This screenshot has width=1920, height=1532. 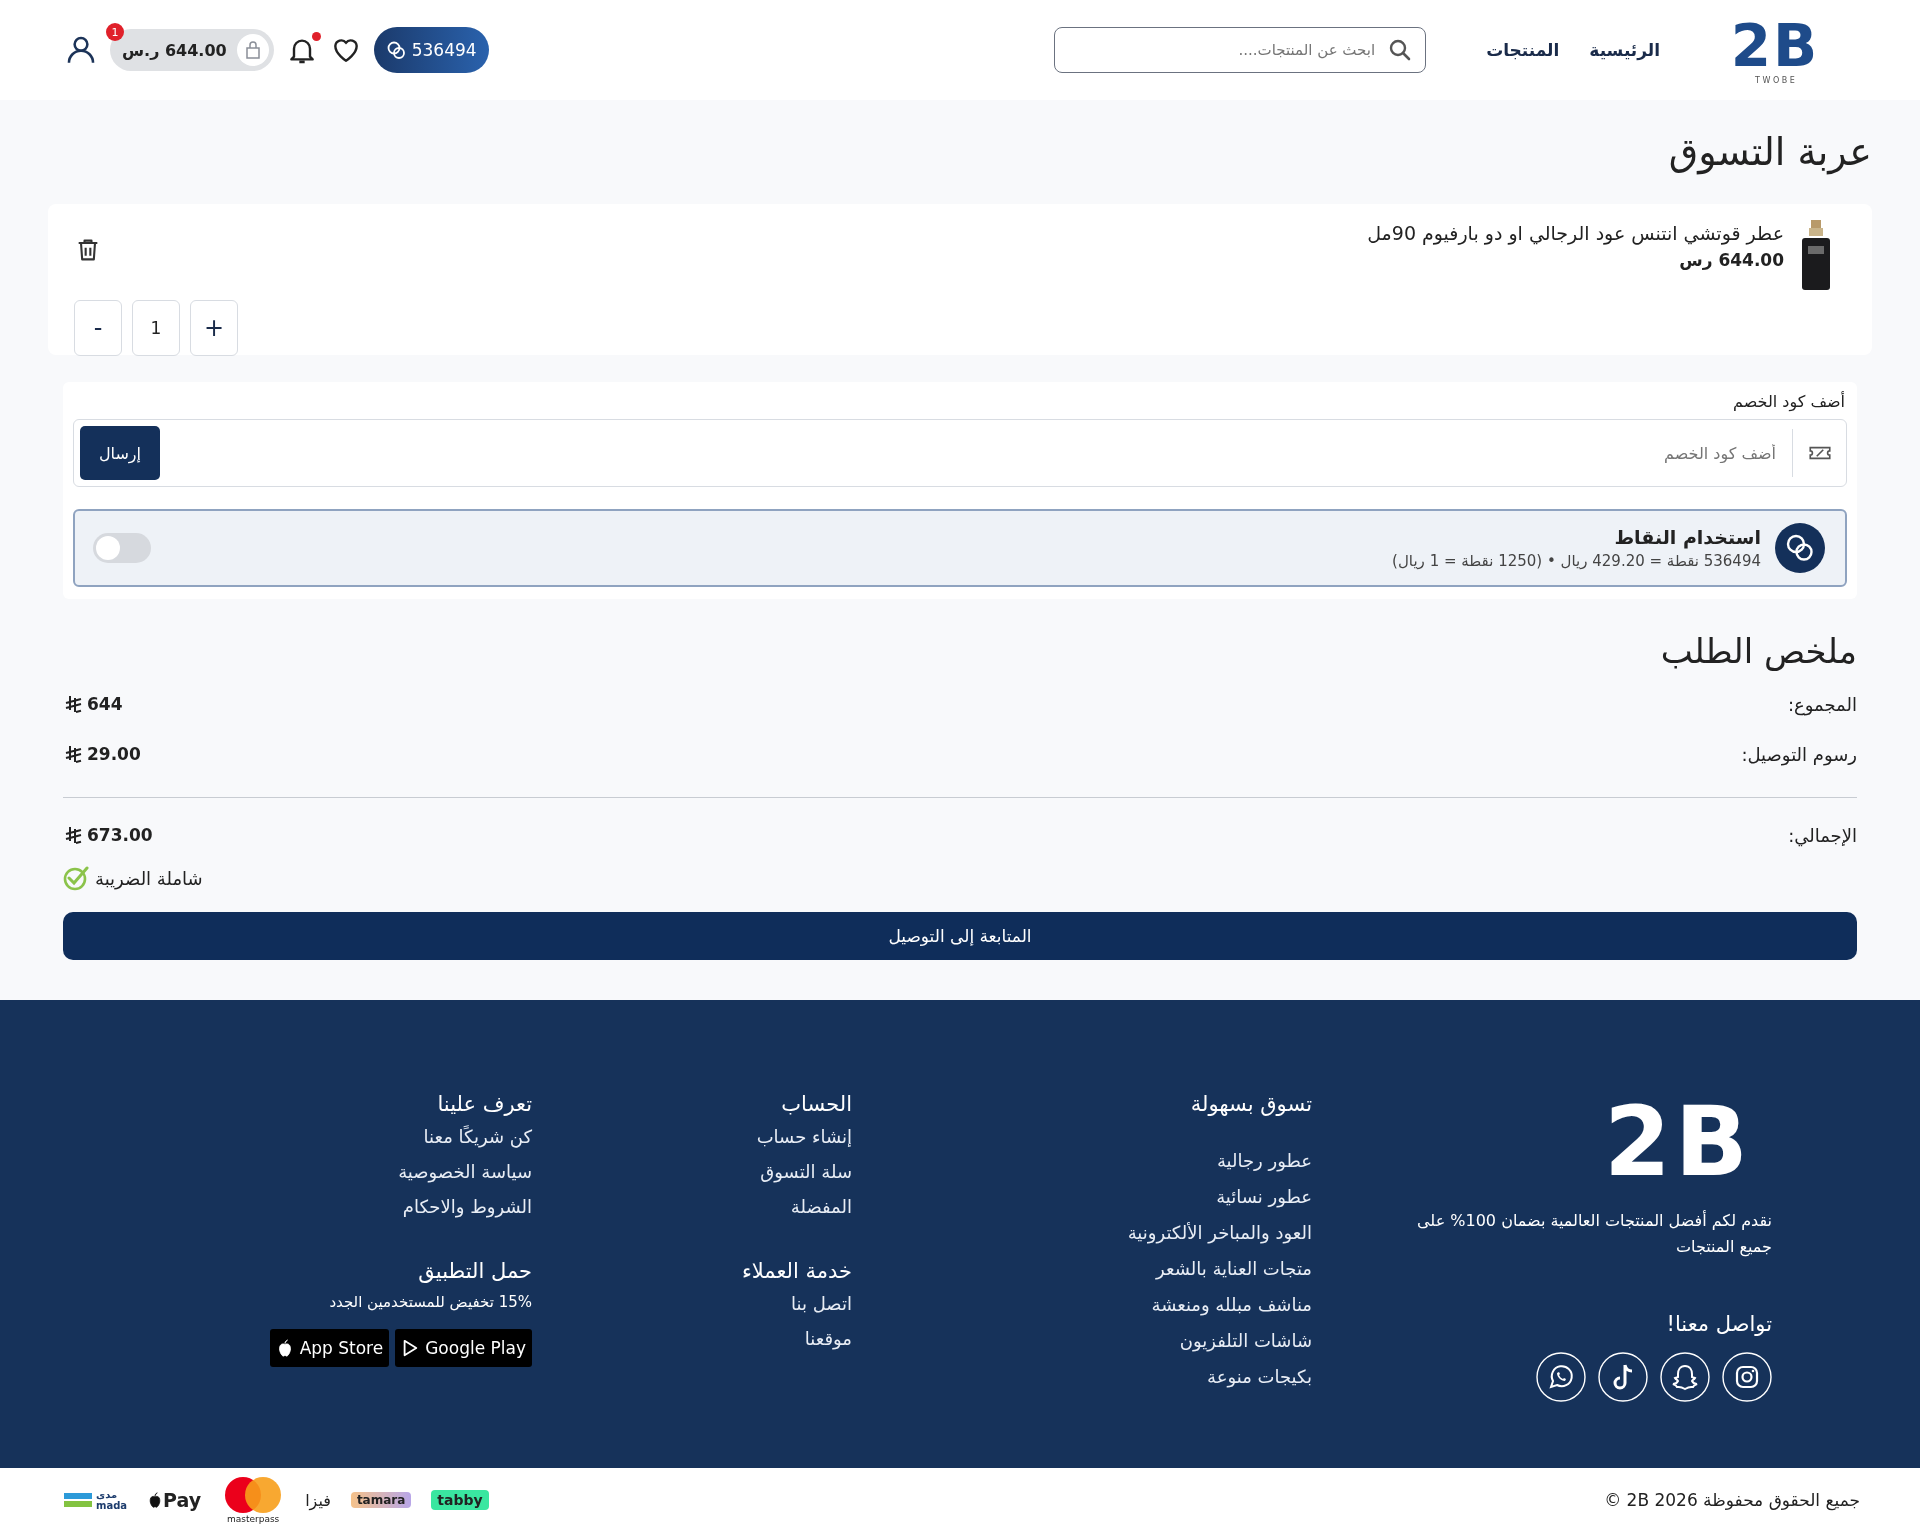 I want to click on app-promo: 15% تخفيض للمستخدمين الجدد, so click(x=430, y=1302).